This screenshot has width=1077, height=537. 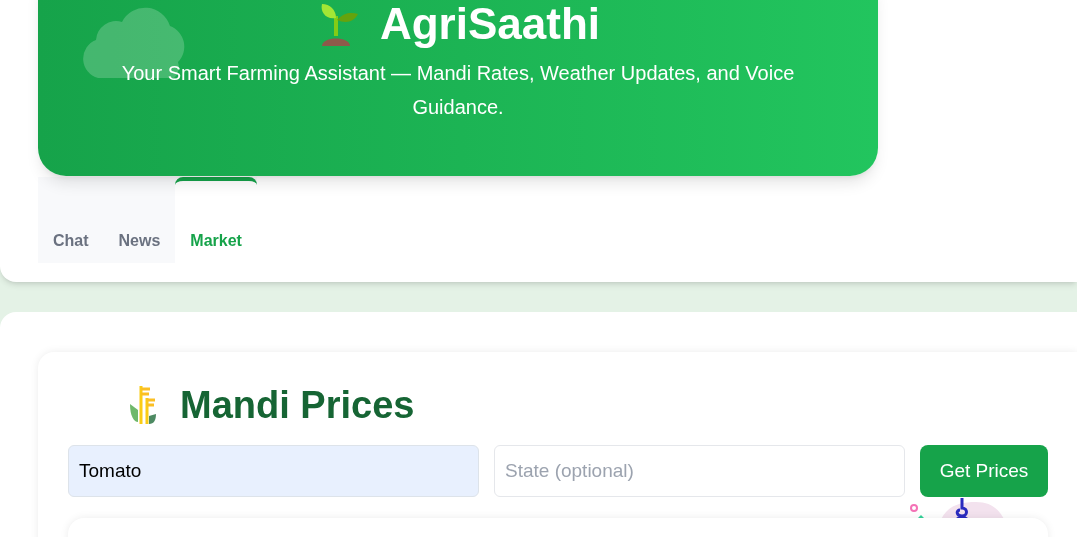 I want to click on tab: Market, so click(x=216, y=220).